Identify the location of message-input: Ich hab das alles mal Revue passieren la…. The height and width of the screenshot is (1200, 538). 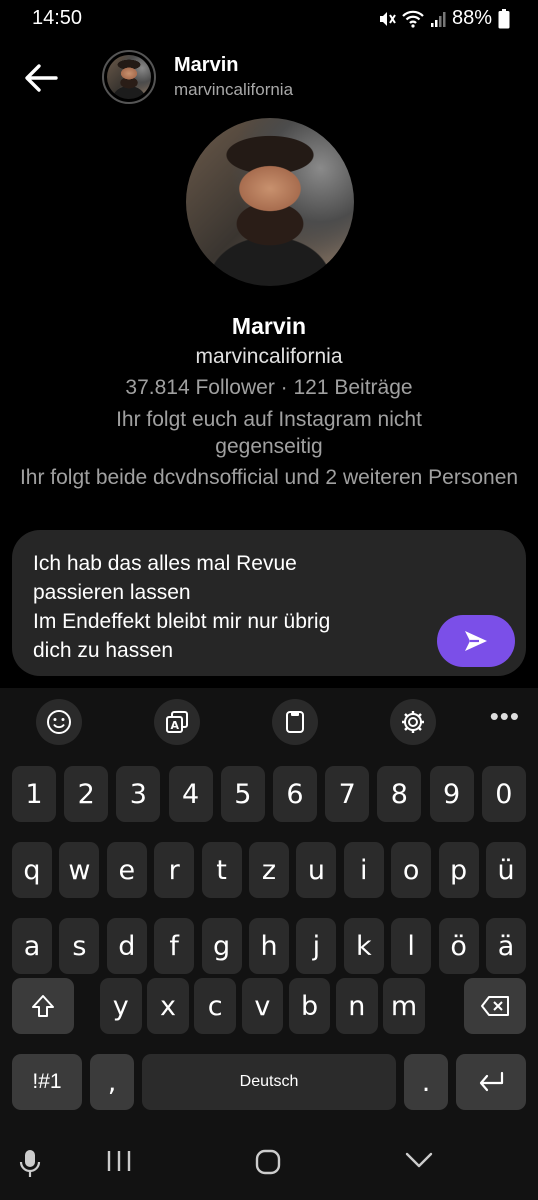
(223, 607).